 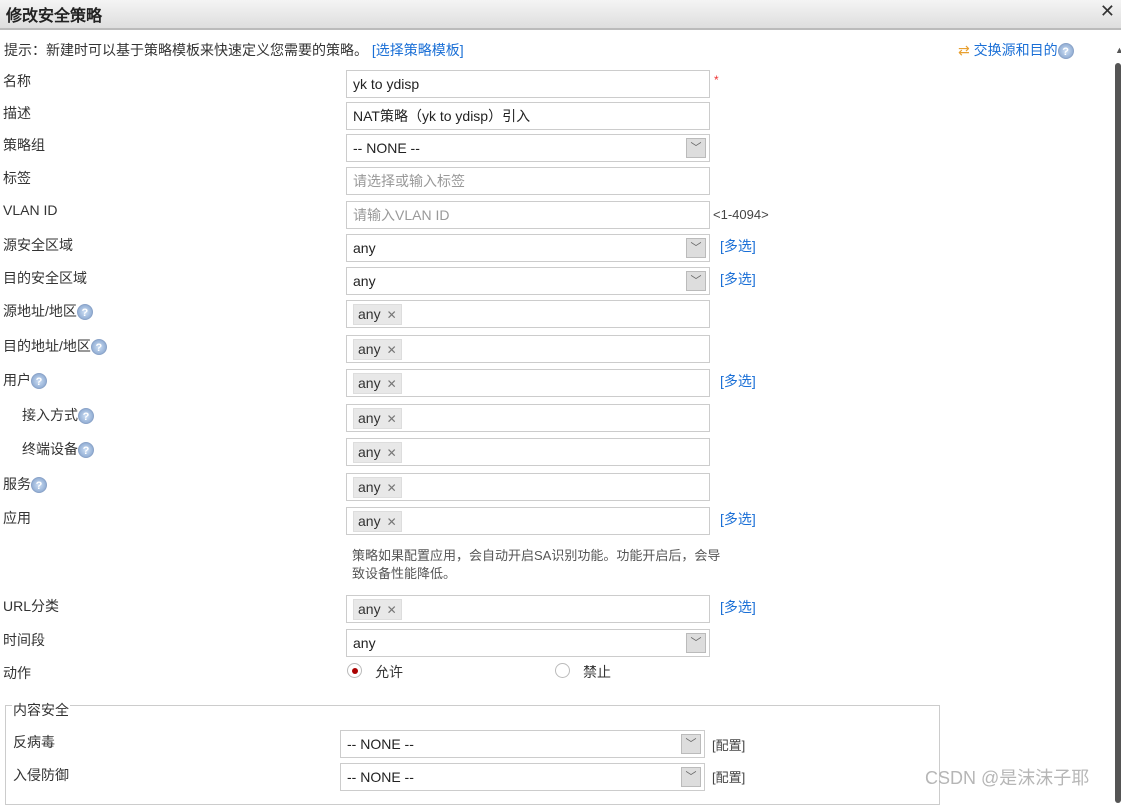 What do you see at coordinates (364, 643) in the screenshot?
I see `schedule-value: any` at bounding box center [364, 643].